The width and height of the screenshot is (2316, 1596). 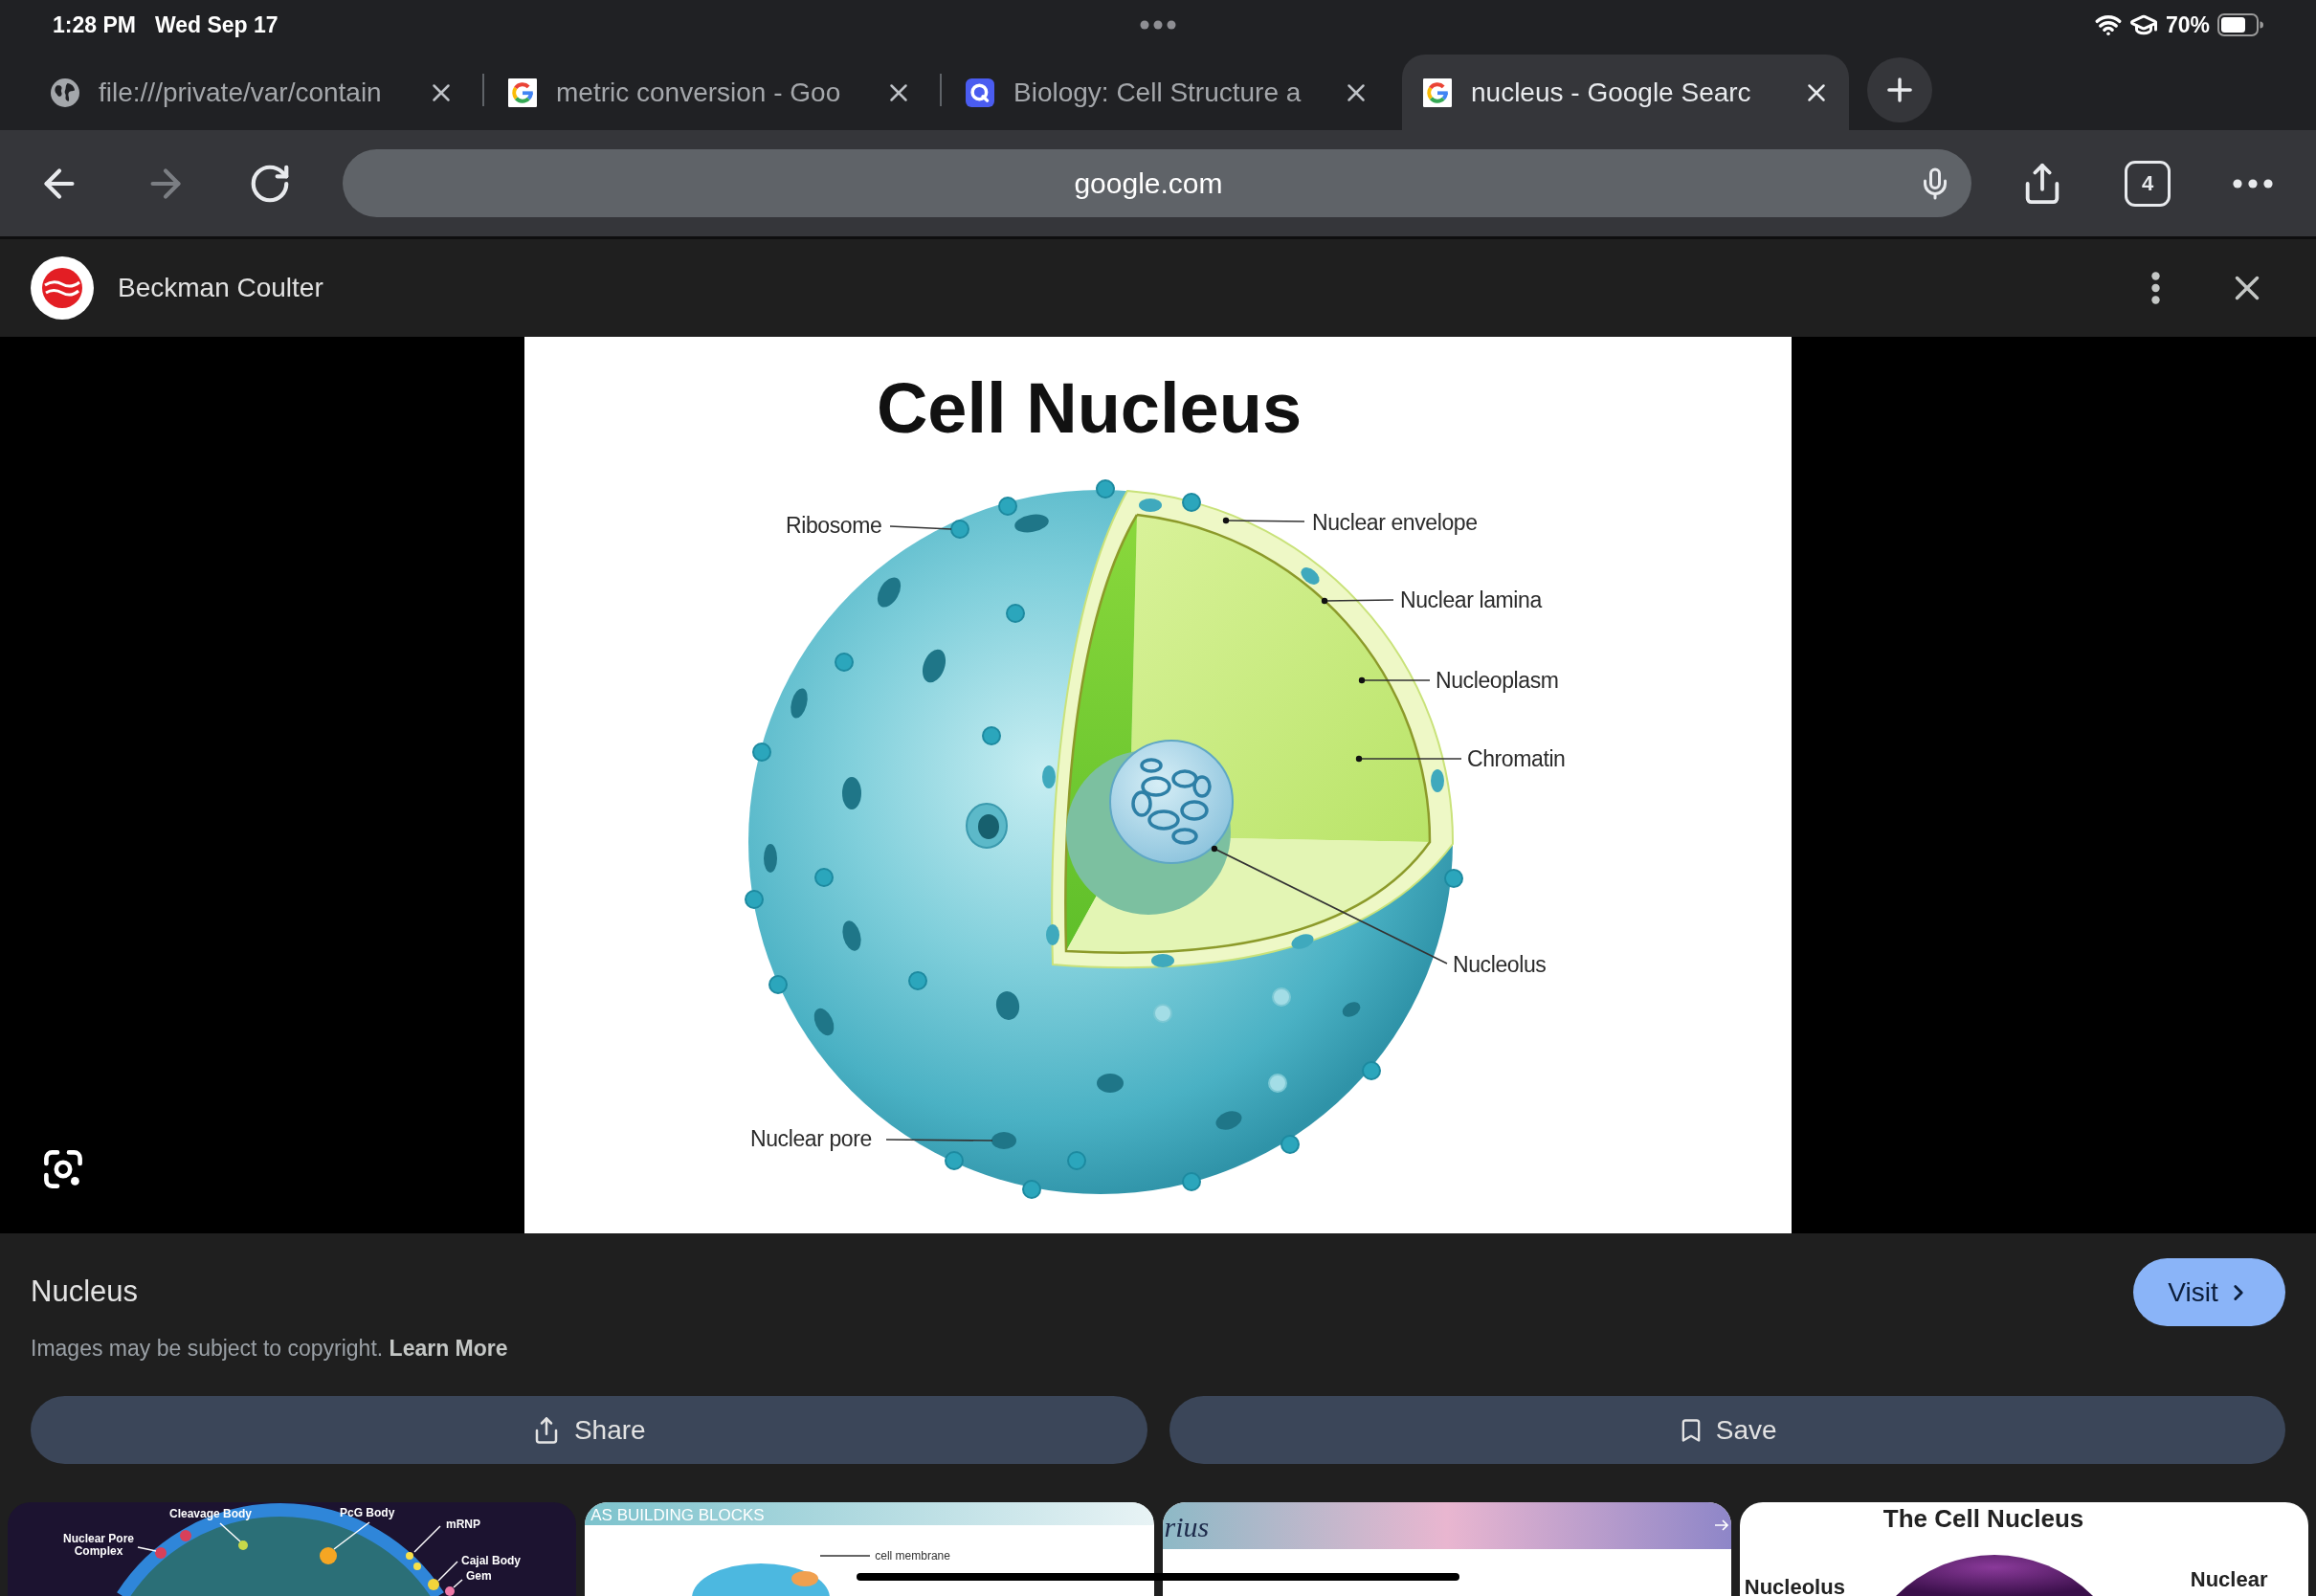 What do you see at coordinates (912, 1556) in the screenshot?
I see `thumbnail-label: cell membrane` at bounding box center [912, 1556].